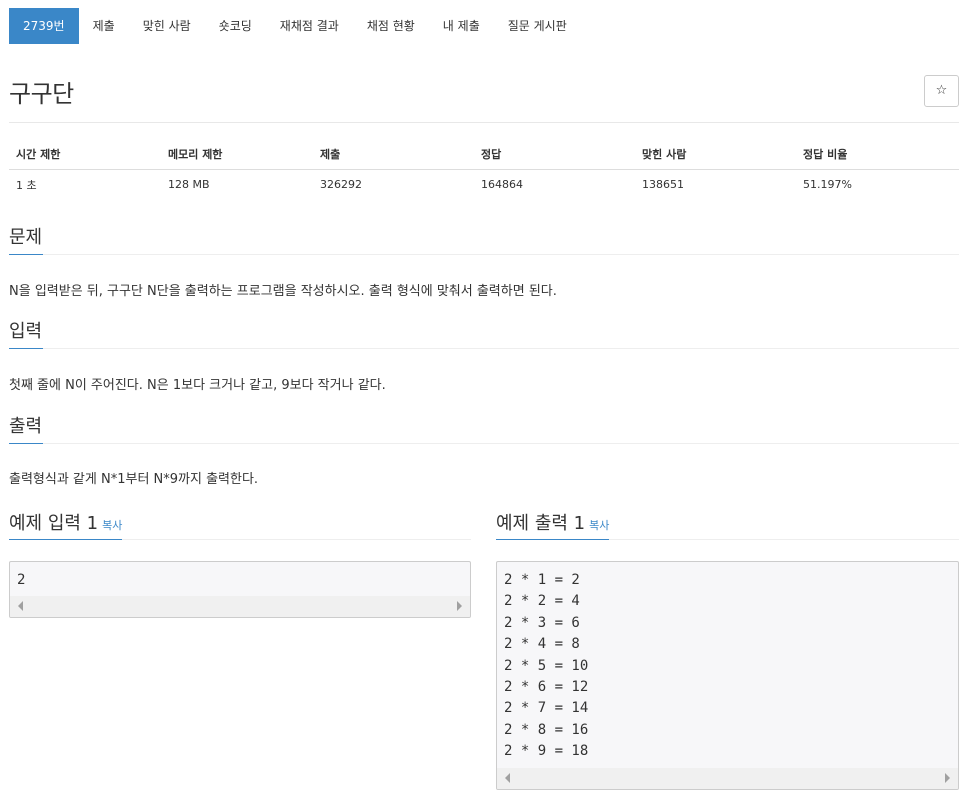 This screenshot has width=968, height=802. What do you see at coordinates (26, 185) in the screenshot?
I see `value-time-limit: 1 초` at bounding box center [26, 185].